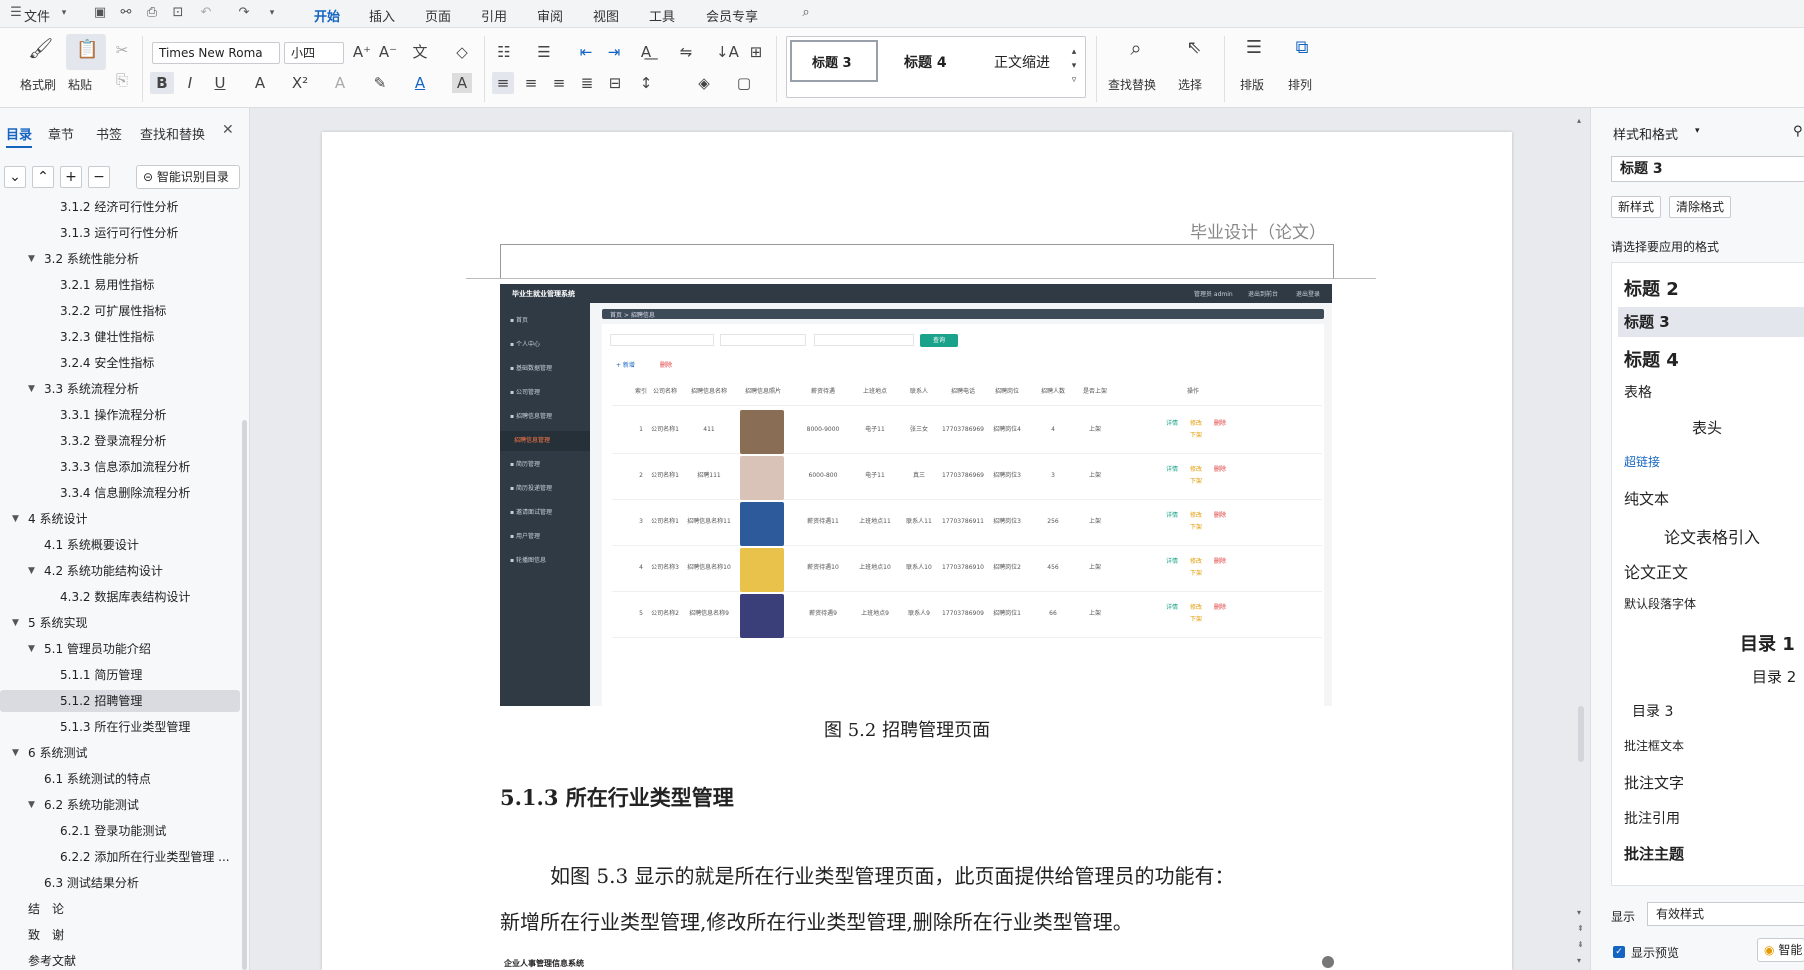 The image size is (1804, 970). What do you see at coordinates (606, 15) in the screenshot?
I see `tab-view: 视图` at bounding box center [606, 15].